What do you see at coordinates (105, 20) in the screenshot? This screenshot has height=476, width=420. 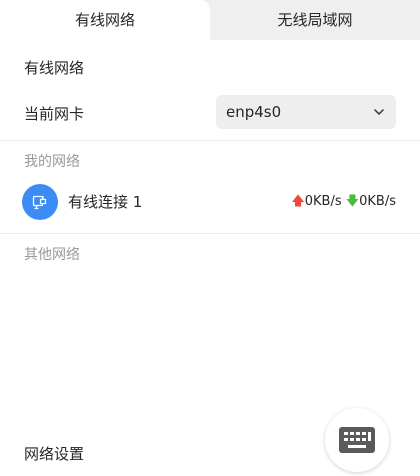 I see `tab-wired: 有线网络` at bounding box center [105, 20].